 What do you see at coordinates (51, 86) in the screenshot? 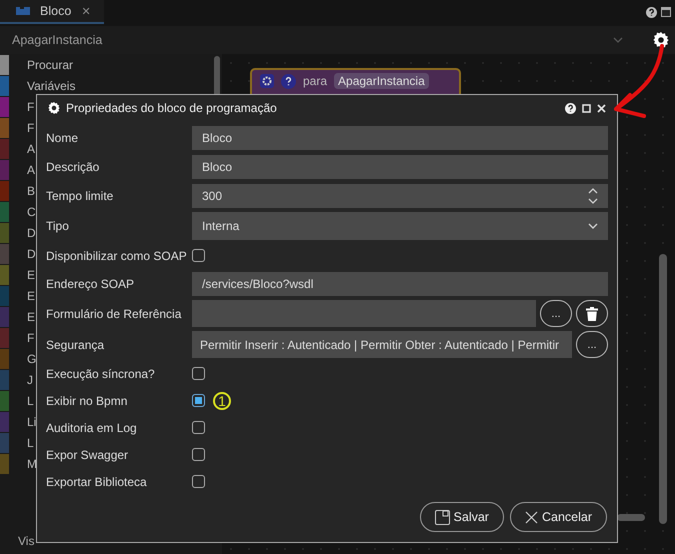
I see `category-item: Variáveis` at bounding box center [51, 86].